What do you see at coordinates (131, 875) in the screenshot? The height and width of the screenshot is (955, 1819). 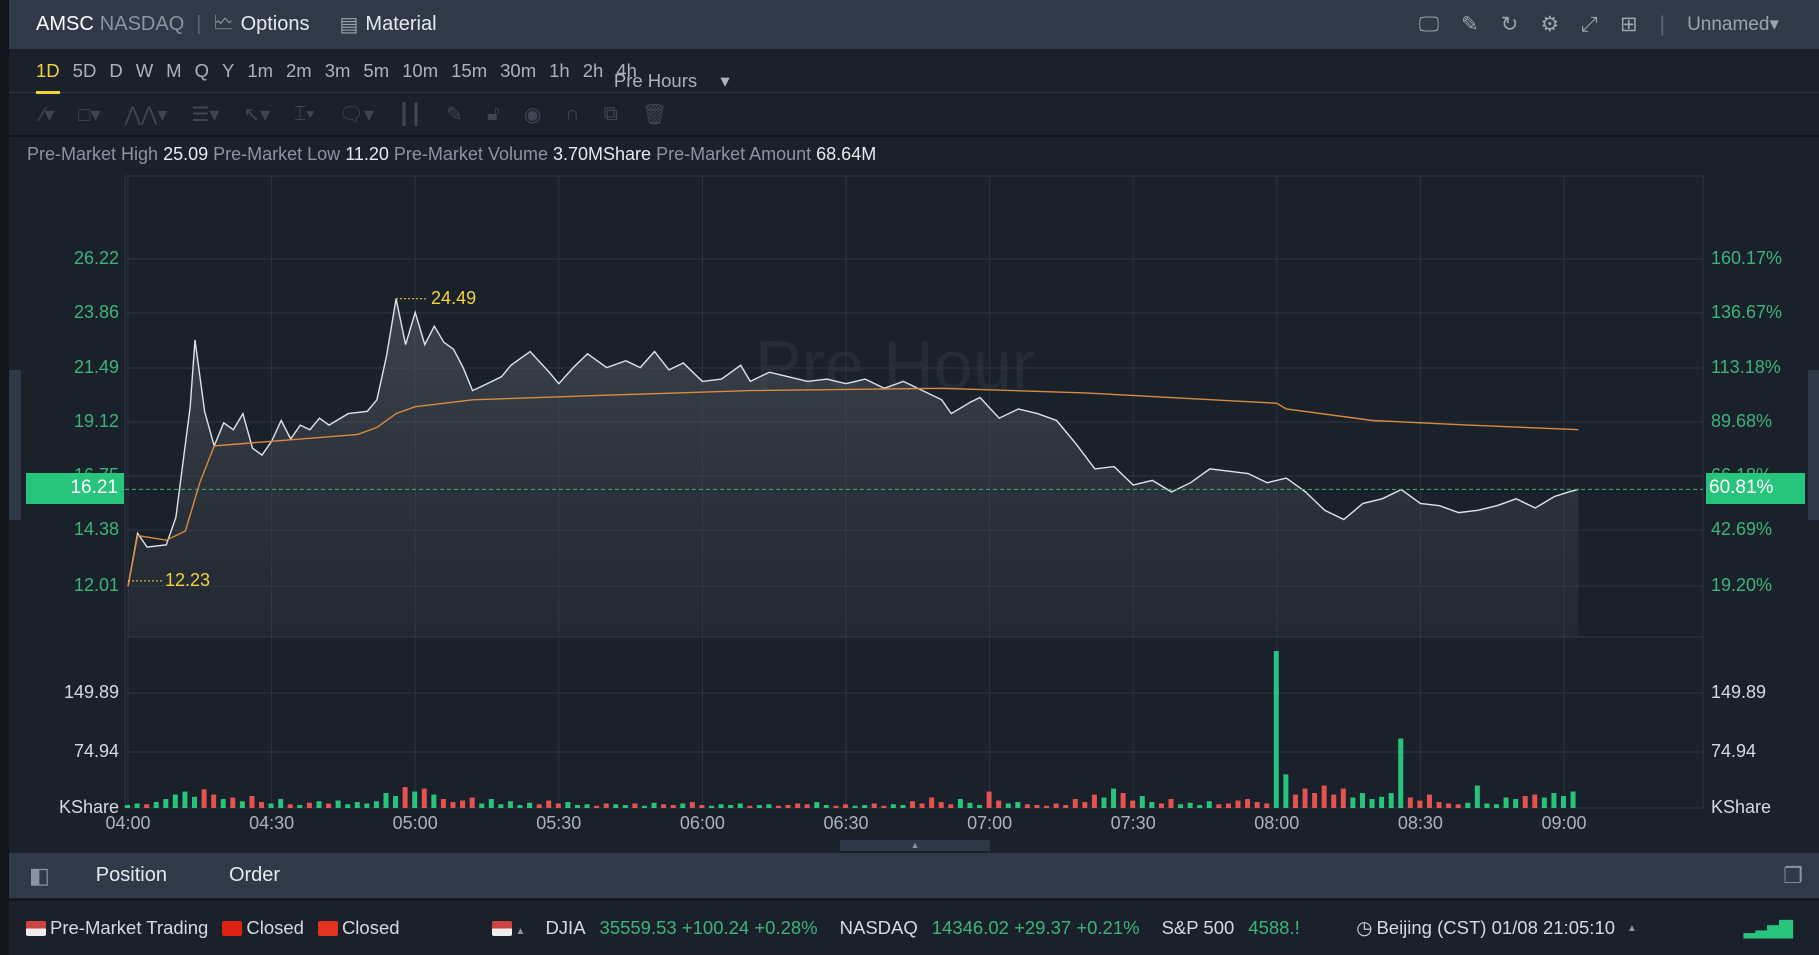 I see `tab-position: Position` at bounding box center [131, 875].